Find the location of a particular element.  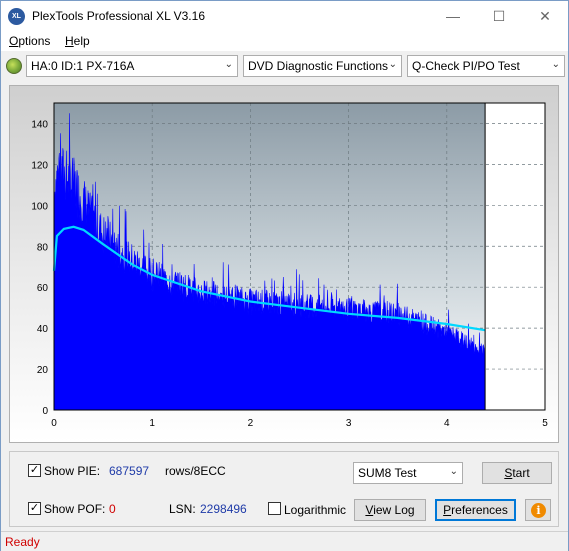

preferences-mnemonic: P is located at coordinates (447, 510).